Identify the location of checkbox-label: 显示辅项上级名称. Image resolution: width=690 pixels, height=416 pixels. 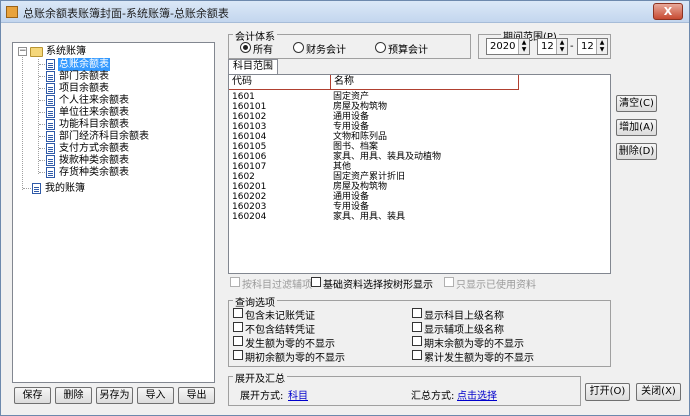
(464, 330).